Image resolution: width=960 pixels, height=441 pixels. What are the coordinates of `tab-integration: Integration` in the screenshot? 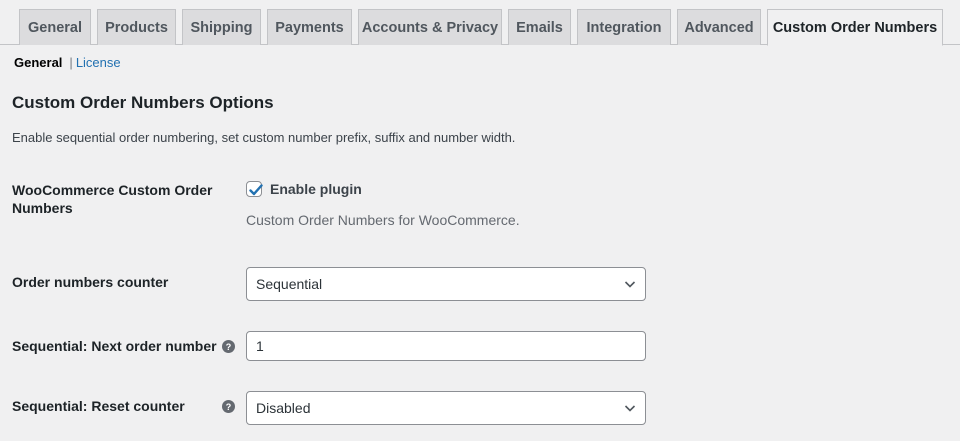 It's located at (624, 27).